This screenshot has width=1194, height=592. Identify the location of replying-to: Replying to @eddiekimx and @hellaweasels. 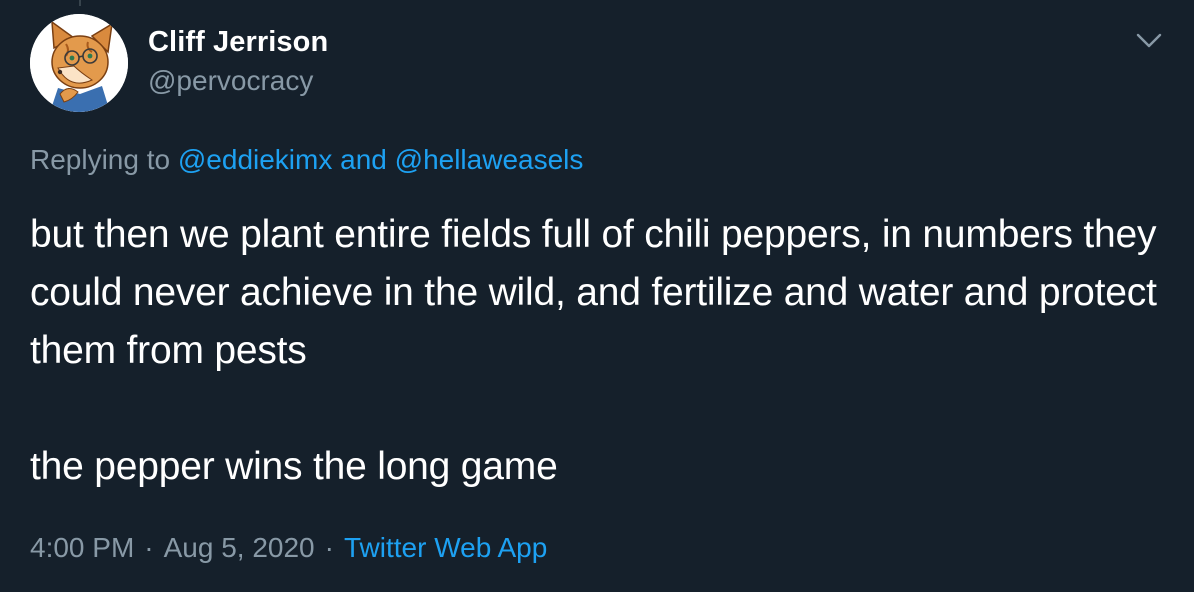
(306, 160).